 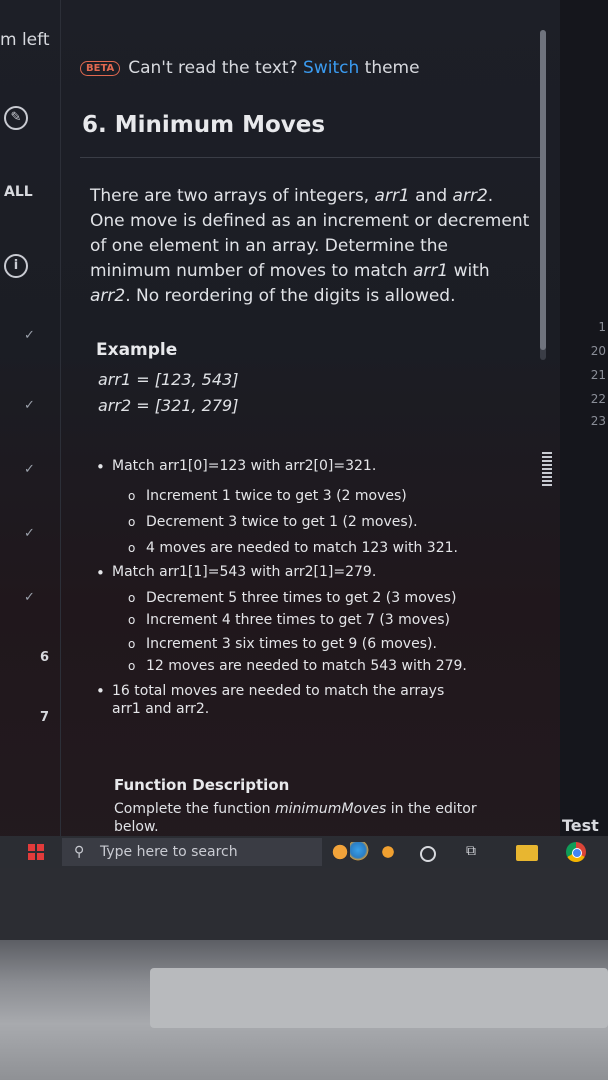 What do you see at coordinates (598, 399) in the screenshot?
I see `line-number: 22` at bounding box center [598, 399].